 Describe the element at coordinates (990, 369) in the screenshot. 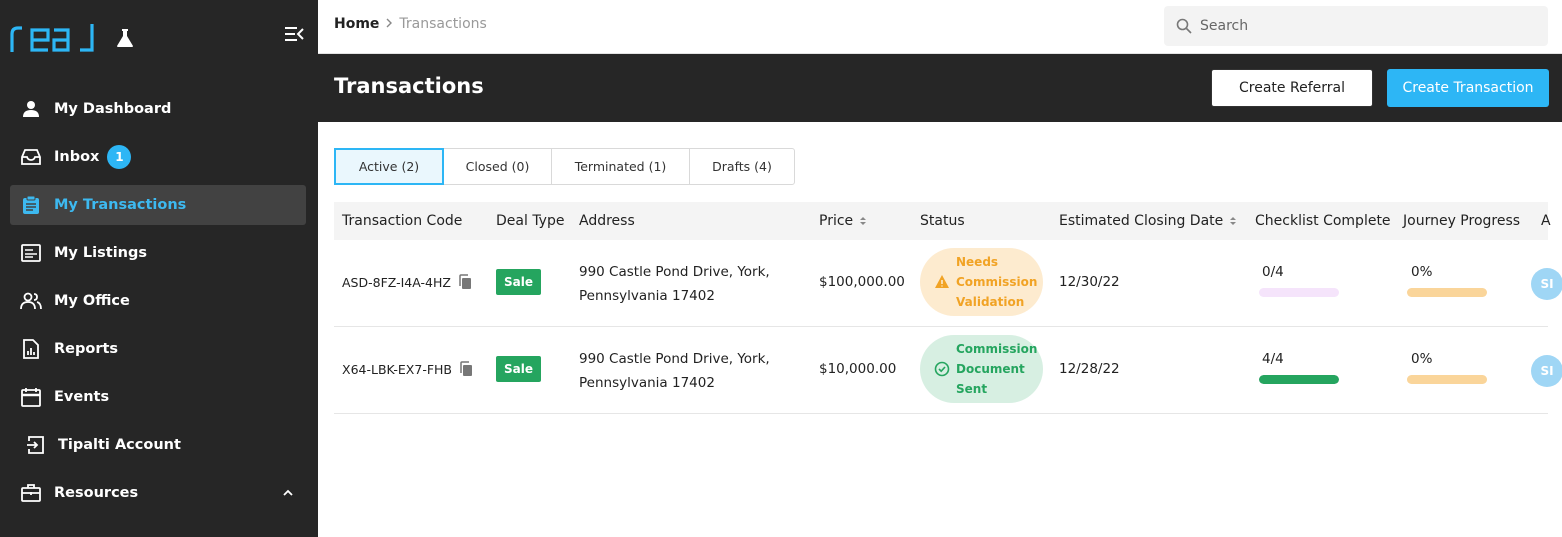

I see `status-line: Document` at that location.